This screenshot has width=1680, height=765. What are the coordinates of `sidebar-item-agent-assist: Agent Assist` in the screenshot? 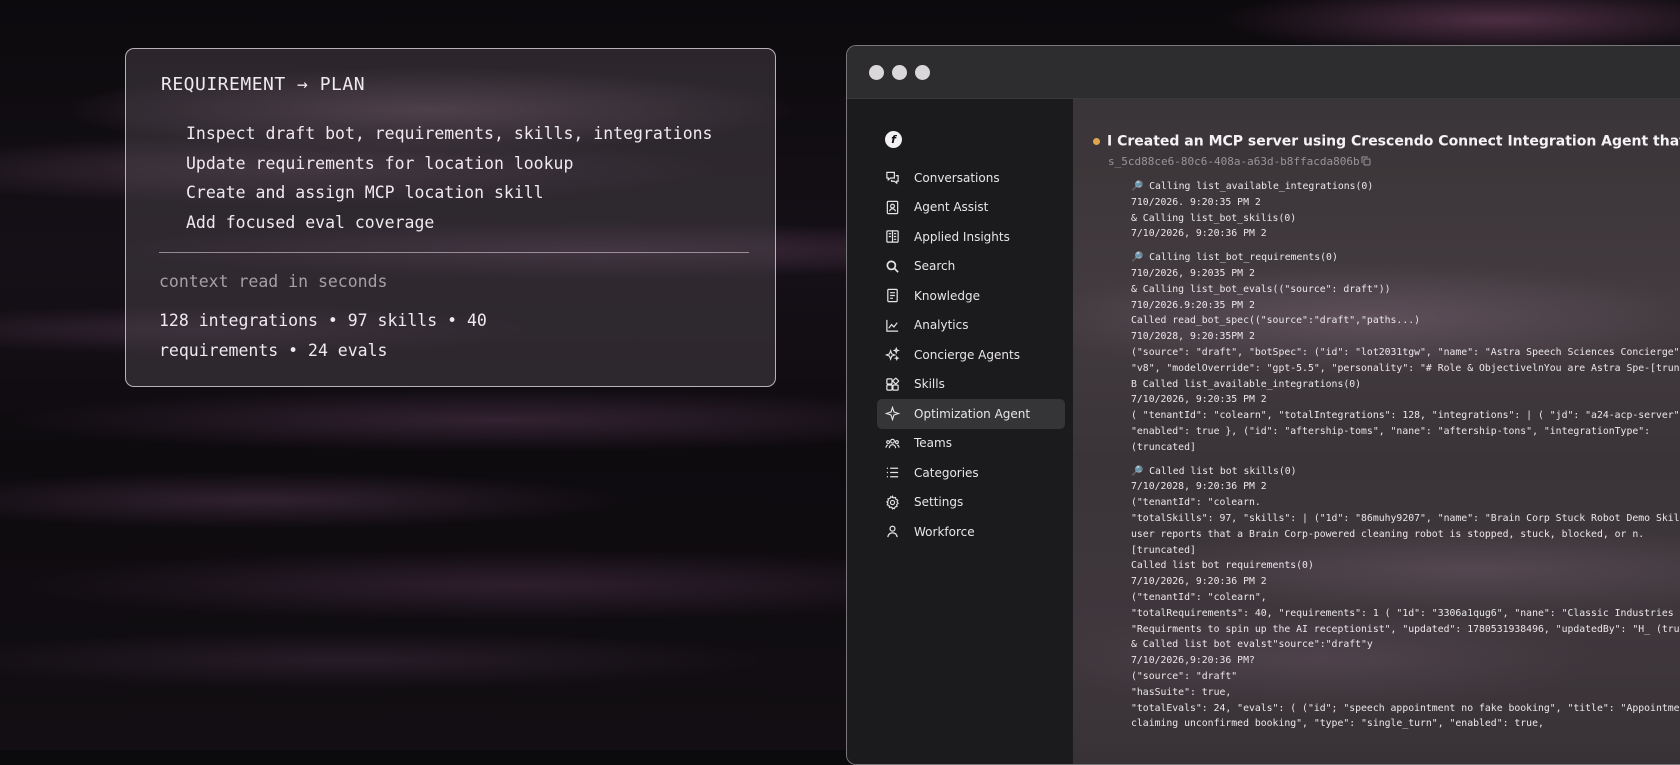 It's located at (971, 208).